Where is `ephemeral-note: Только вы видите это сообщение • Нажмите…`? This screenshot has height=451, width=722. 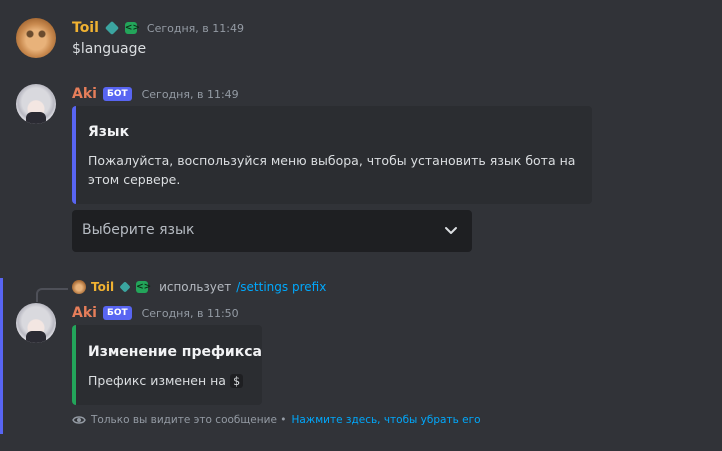 ephemeral-note: Только вы видите это сообщение • Нажмите… is located at coordinates (276, 420).